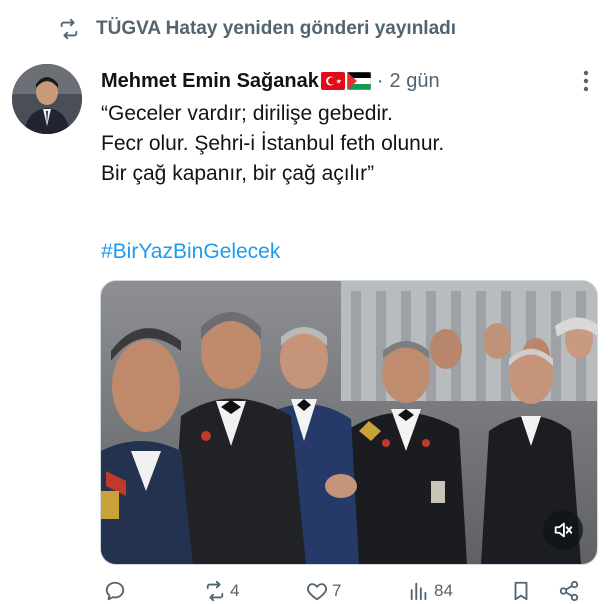 The image size is (608, 604). I want to click on retweet-count: 4, so click(235, 590).